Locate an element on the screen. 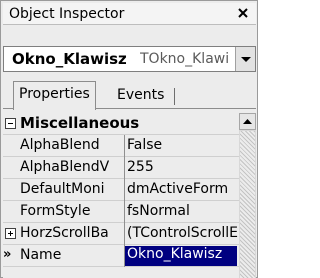 The width and height of the screenshot is (320, 278). chevron-up-icon is located at coordinates (247, 121).